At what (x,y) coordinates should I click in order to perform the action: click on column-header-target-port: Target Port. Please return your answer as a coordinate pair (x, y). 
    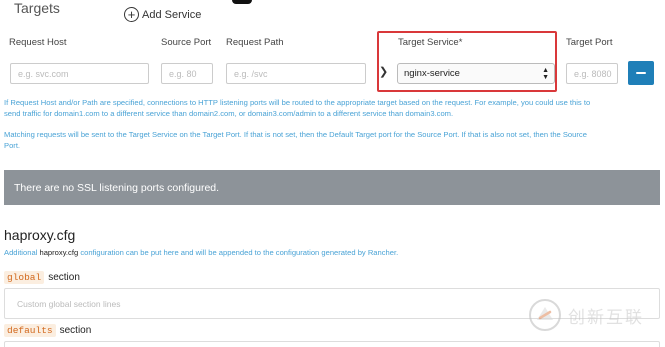
    Looking at the image, I should click on (589, 42).